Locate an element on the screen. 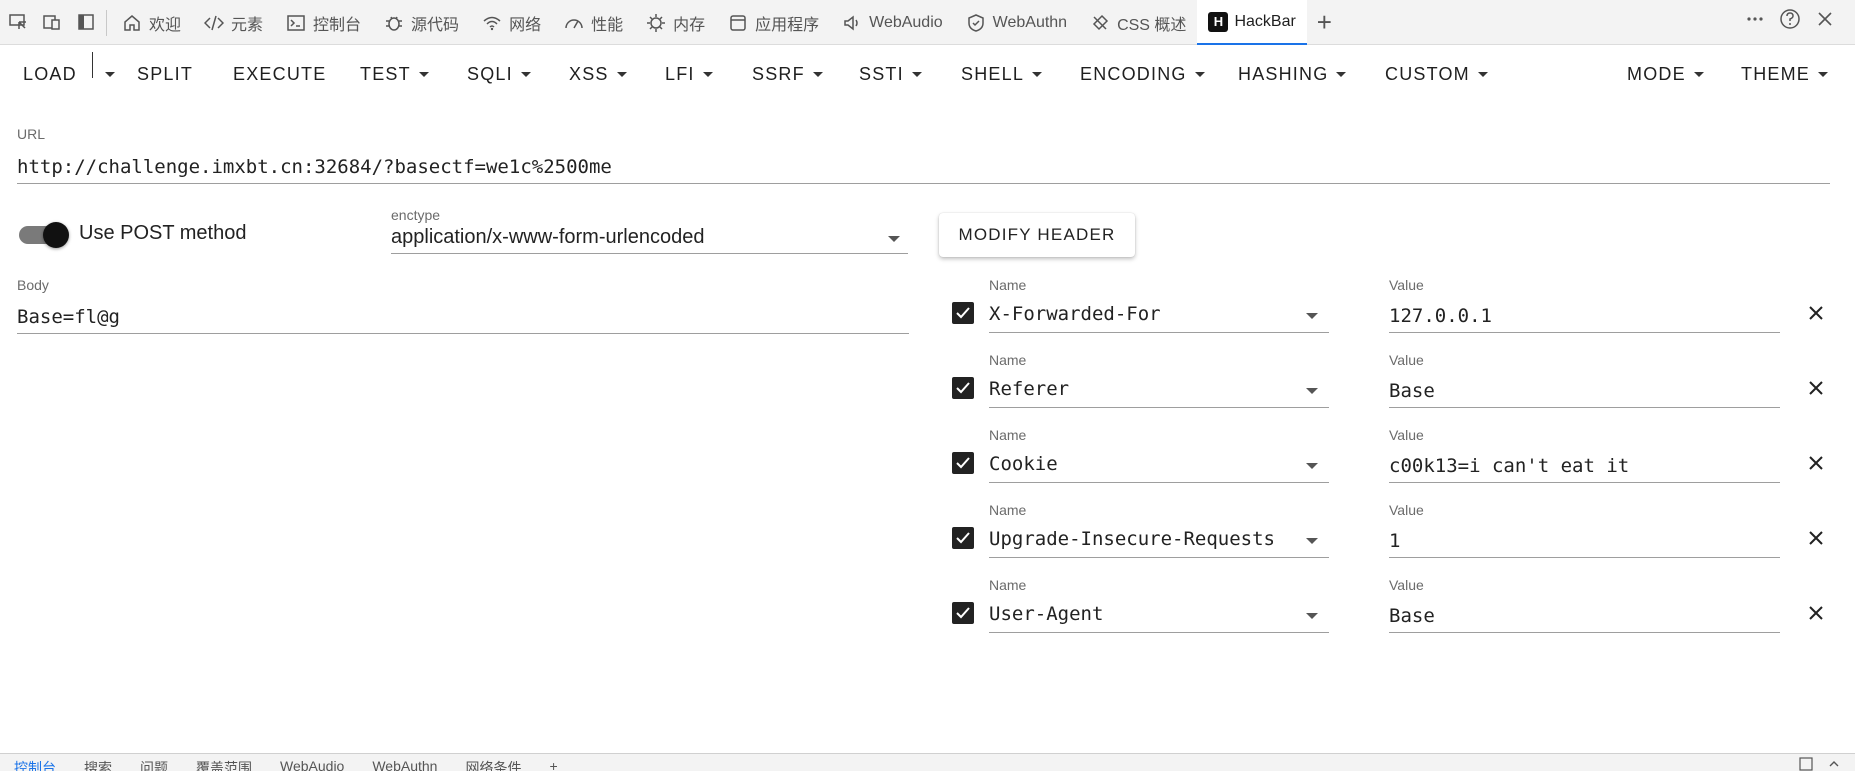 This screenshot has width=1855, height=771. header-name-select: Upgrade-Insecure-Requests is located at coordinates (1159, 541).